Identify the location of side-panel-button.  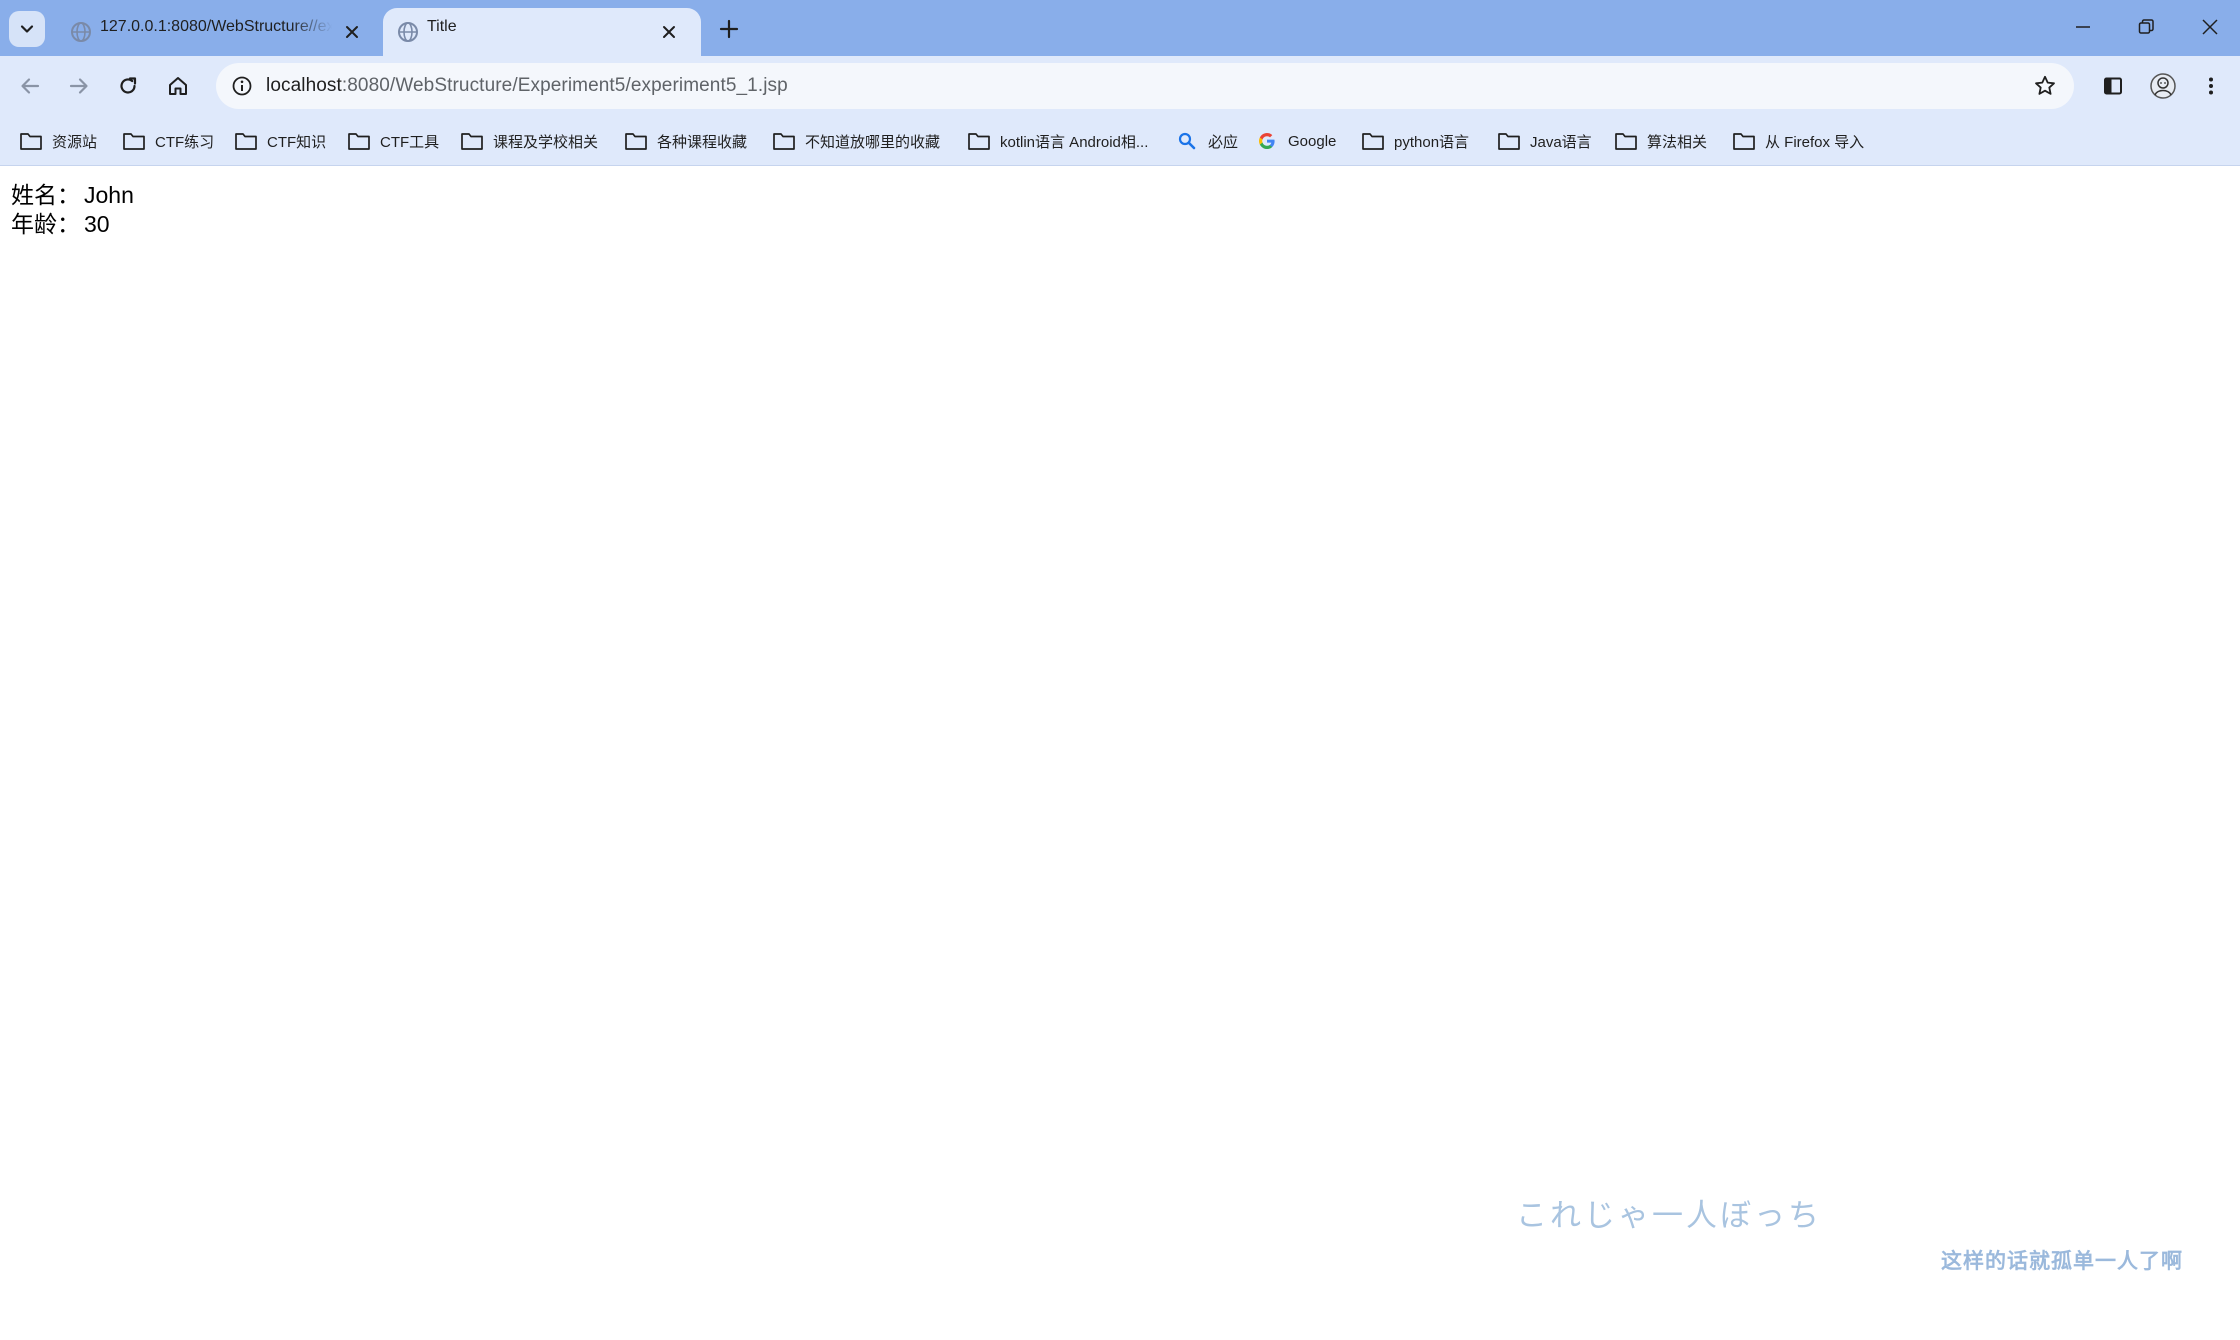
(2113, 86).